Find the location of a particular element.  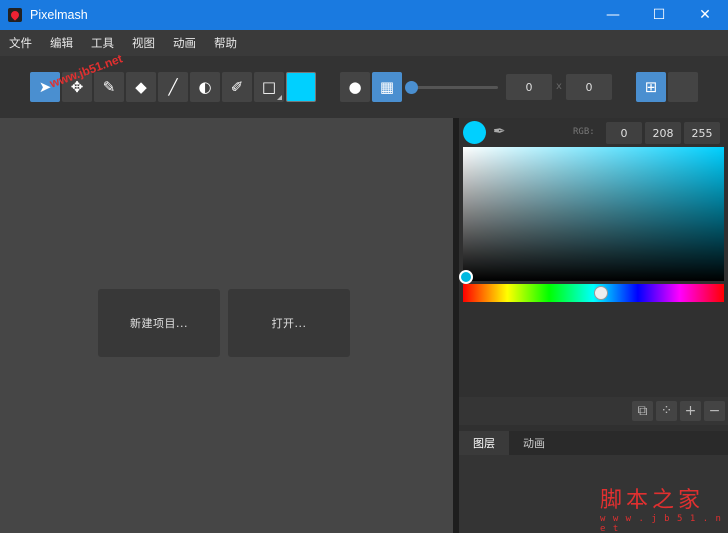

minimize-button: — is located at coordinates (613, 15).